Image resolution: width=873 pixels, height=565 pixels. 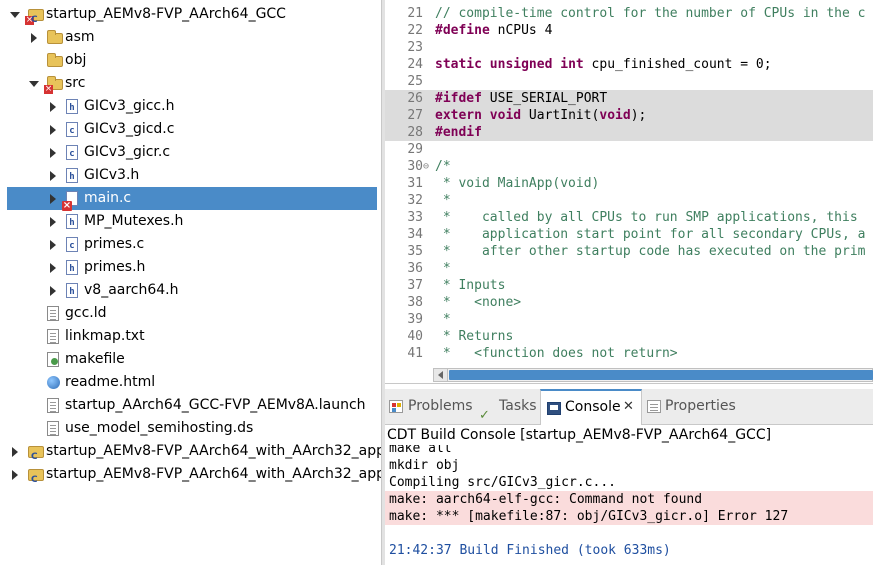 What do you see at coordinates (190, 336) in the screenshot?
I see `tree-item: linkmap.txt` at bounding box center [190, 336].